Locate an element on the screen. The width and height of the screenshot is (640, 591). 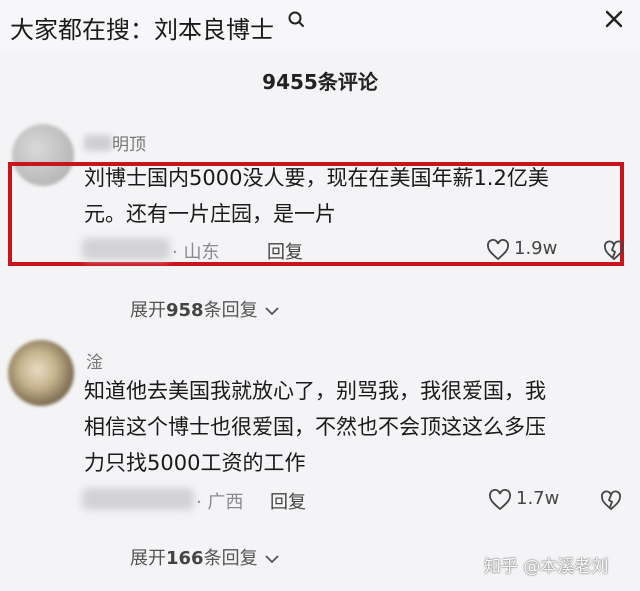
search-icon is located at coordinates (297, 20).